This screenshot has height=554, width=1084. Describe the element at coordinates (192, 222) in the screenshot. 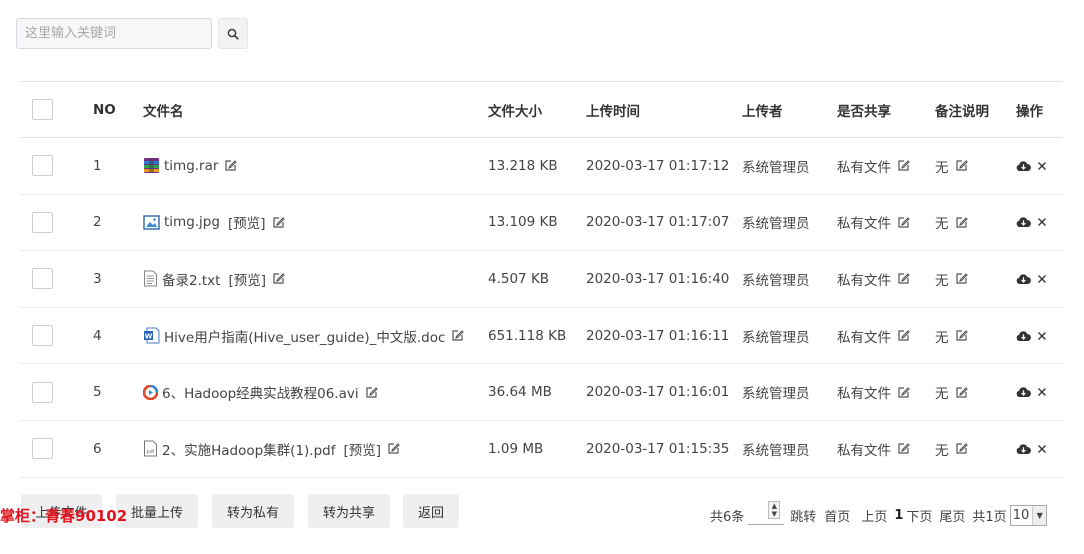

I see `file-name: timg.jpg` at that location.